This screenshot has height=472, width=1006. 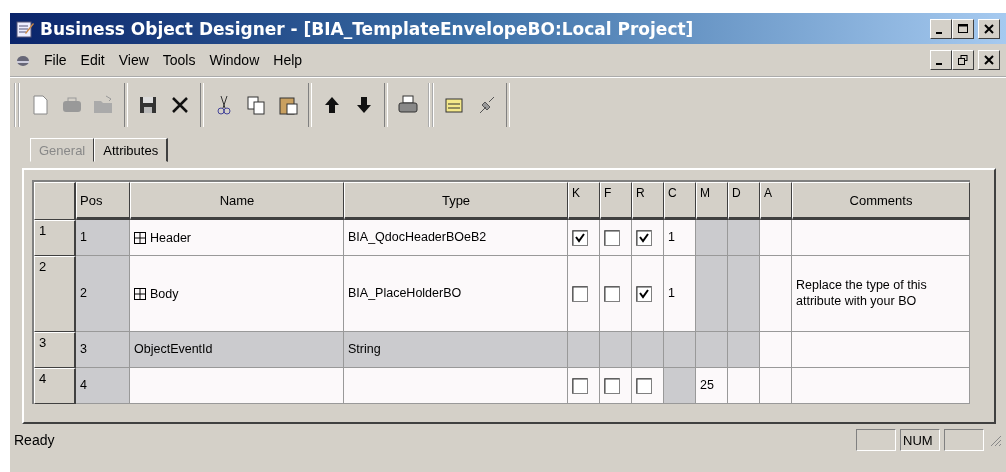 What do you see at coordinates (170, 237) in the screenshot?
I see `cell-text: Header` at bounding box center [170, 237].